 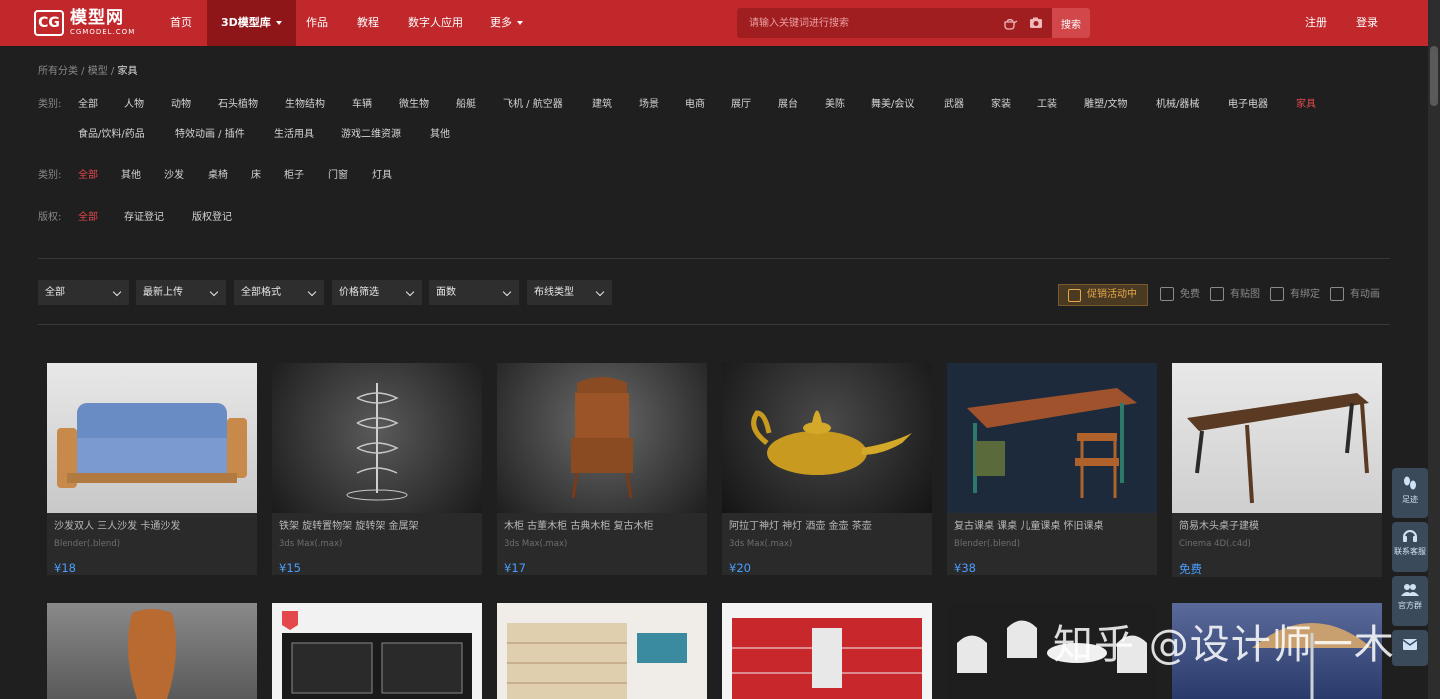 What do you see at coordinates (1410, 648) in the screenshot?
I see `feedback-button` at bounding box center [1410, 648].